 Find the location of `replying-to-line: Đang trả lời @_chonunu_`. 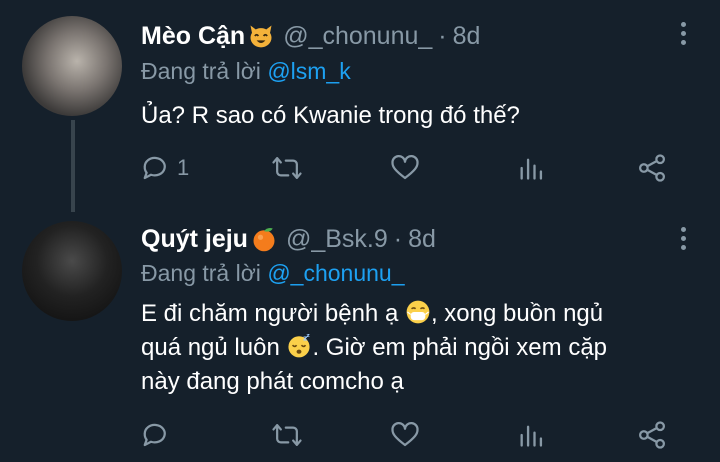

replying-to-line: Đang trả lời @_chonunu_ is located at coordinates (273, 273).